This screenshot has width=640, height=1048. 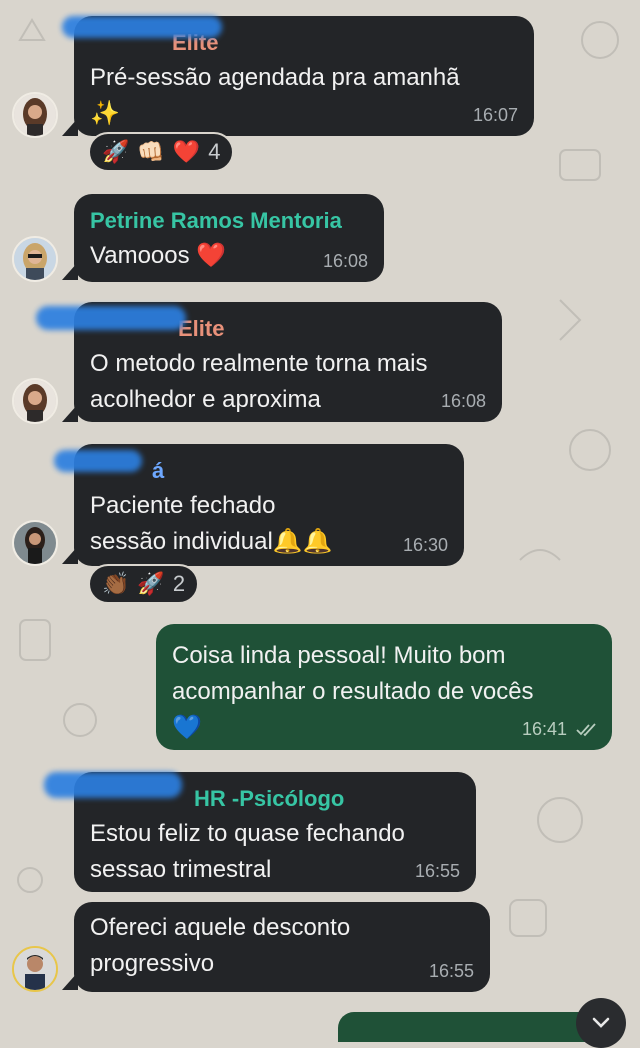 What do you see at coordinates (151, 151) in the screenshot?
I see `reaction-emoji: 👊🏻` at bounding box center [151, 151].